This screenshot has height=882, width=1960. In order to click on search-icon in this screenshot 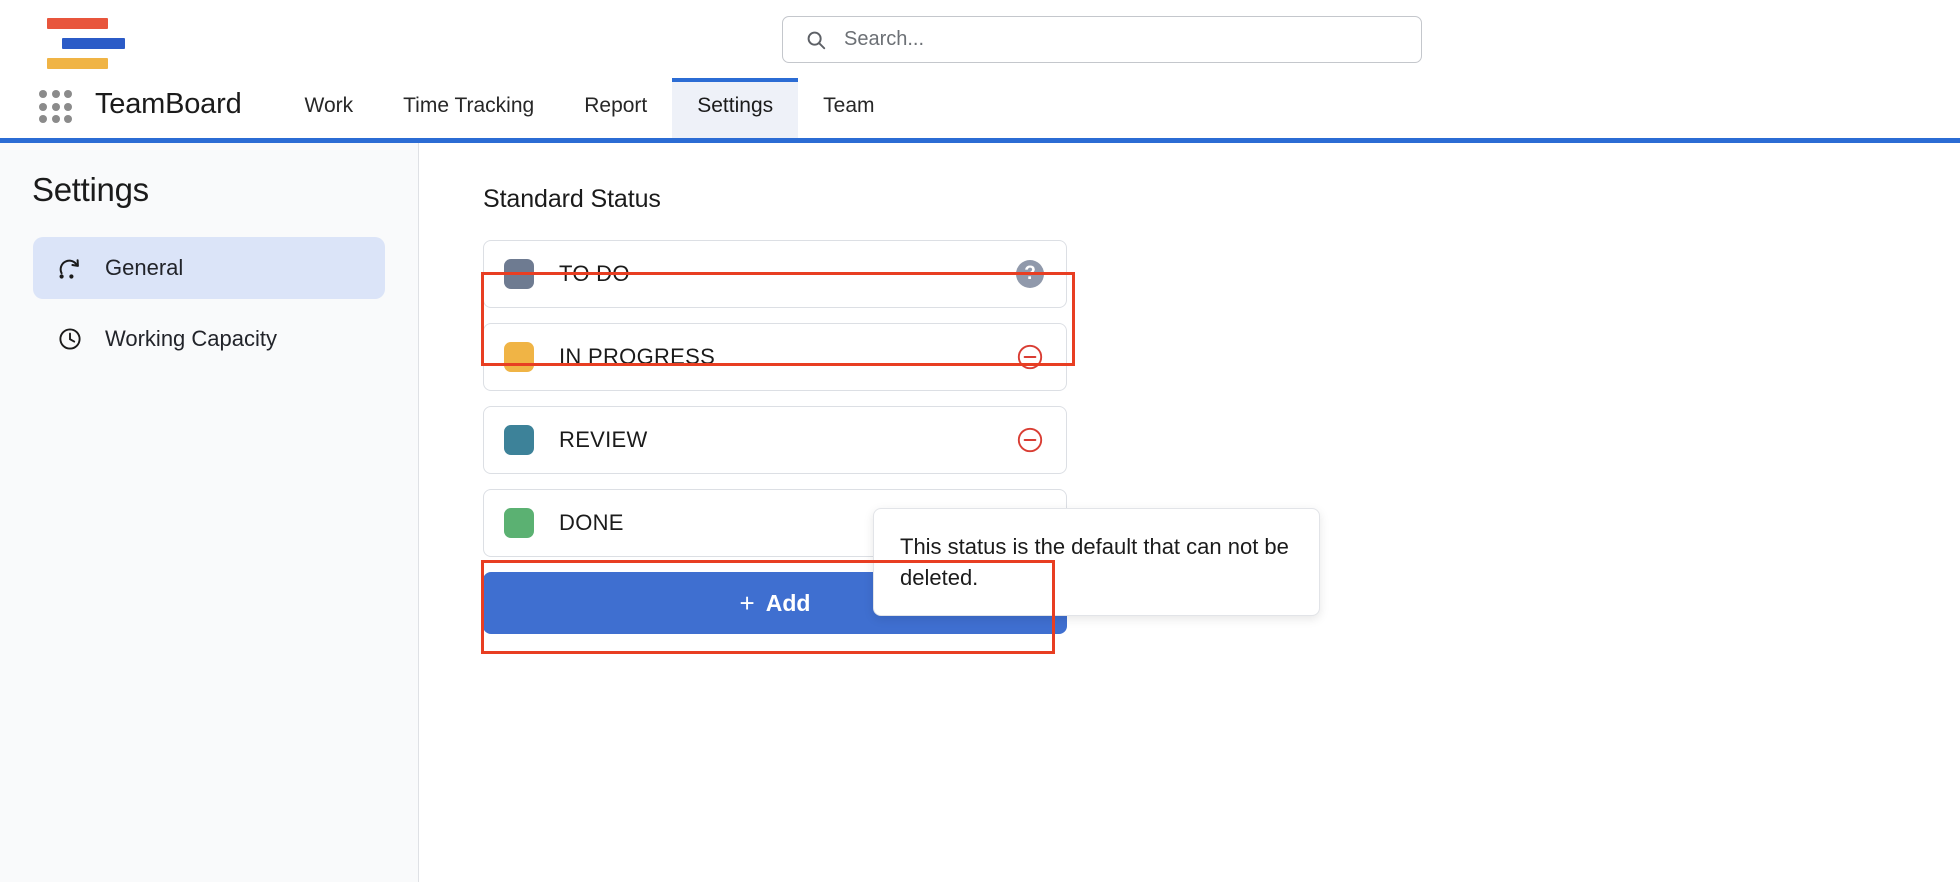, I will do `click(816, 40)`.